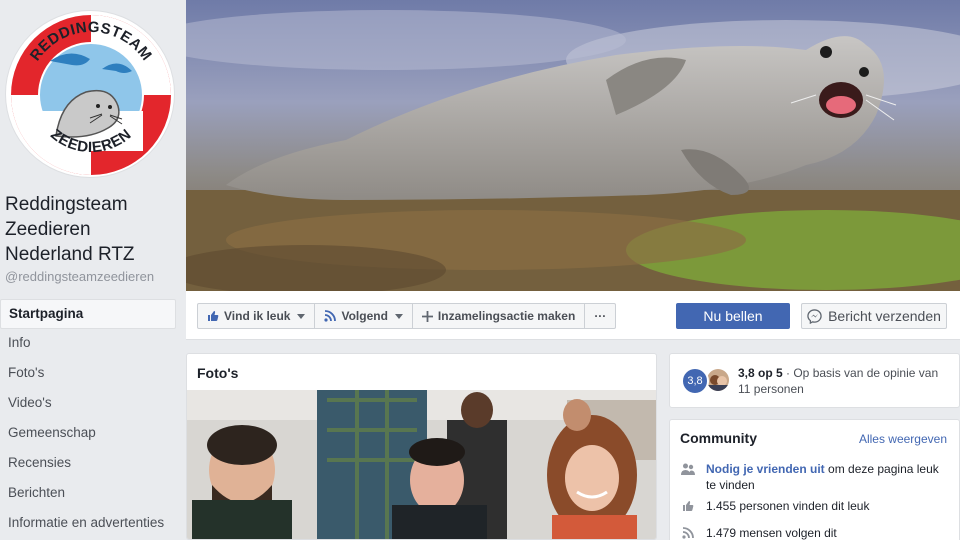  Describe the element at coordinates (88, 404) in the screenshot. I see `nav-item-videos: Video's` at that location.